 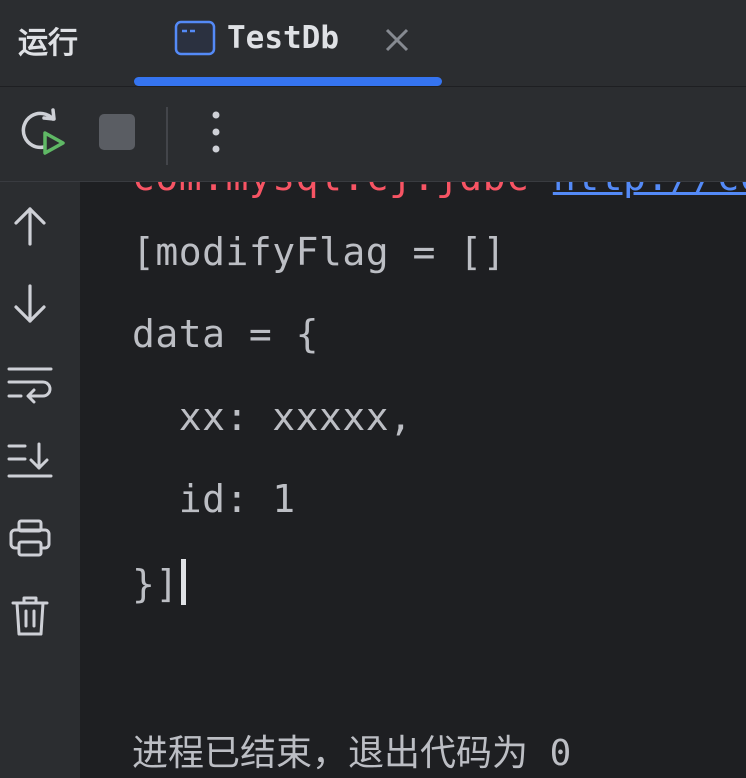 I want to click on more-options-button, so click(x=216, y=134).